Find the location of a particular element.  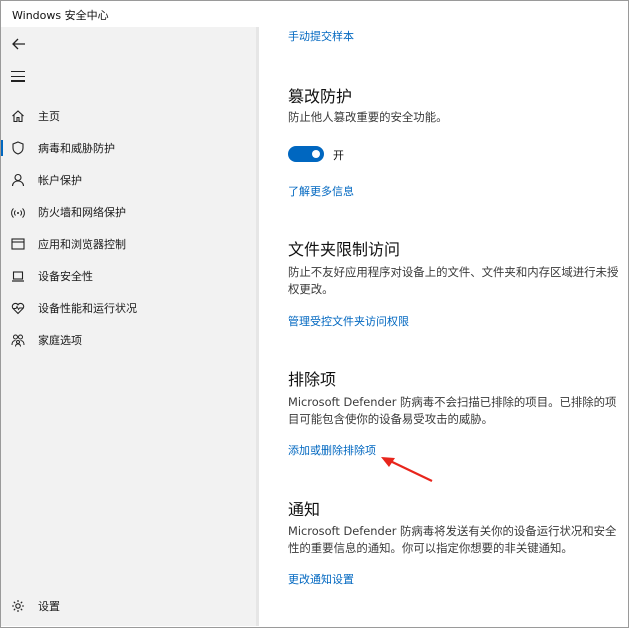

annotation-arrow is located at coordinates (407, 469).